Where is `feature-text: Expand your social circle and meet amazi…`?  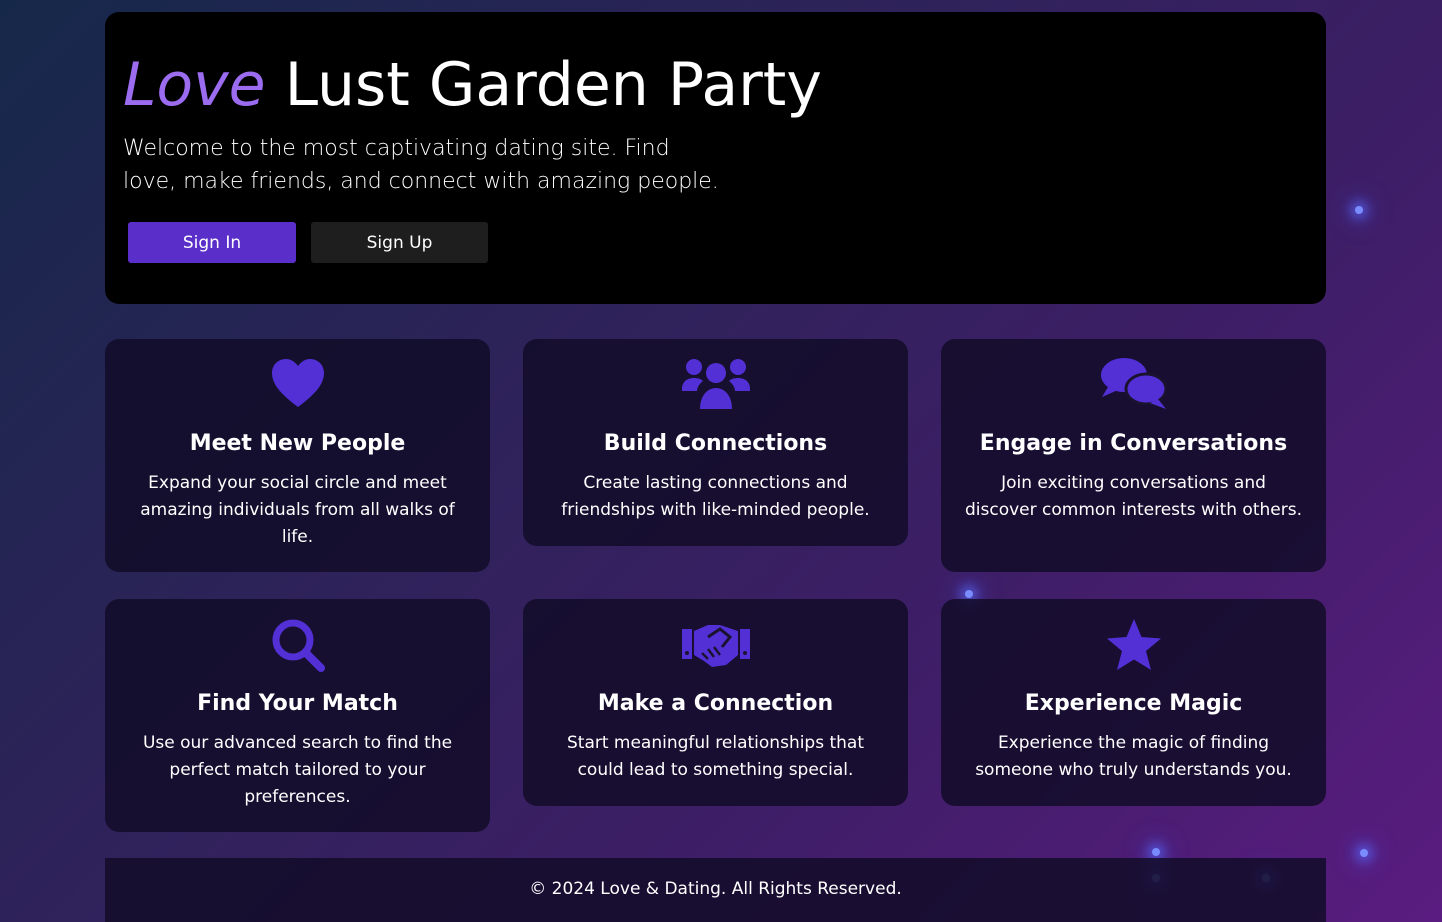
feature-text: Expand your social circle and meet amazi… is located at coordinates (297, 510).